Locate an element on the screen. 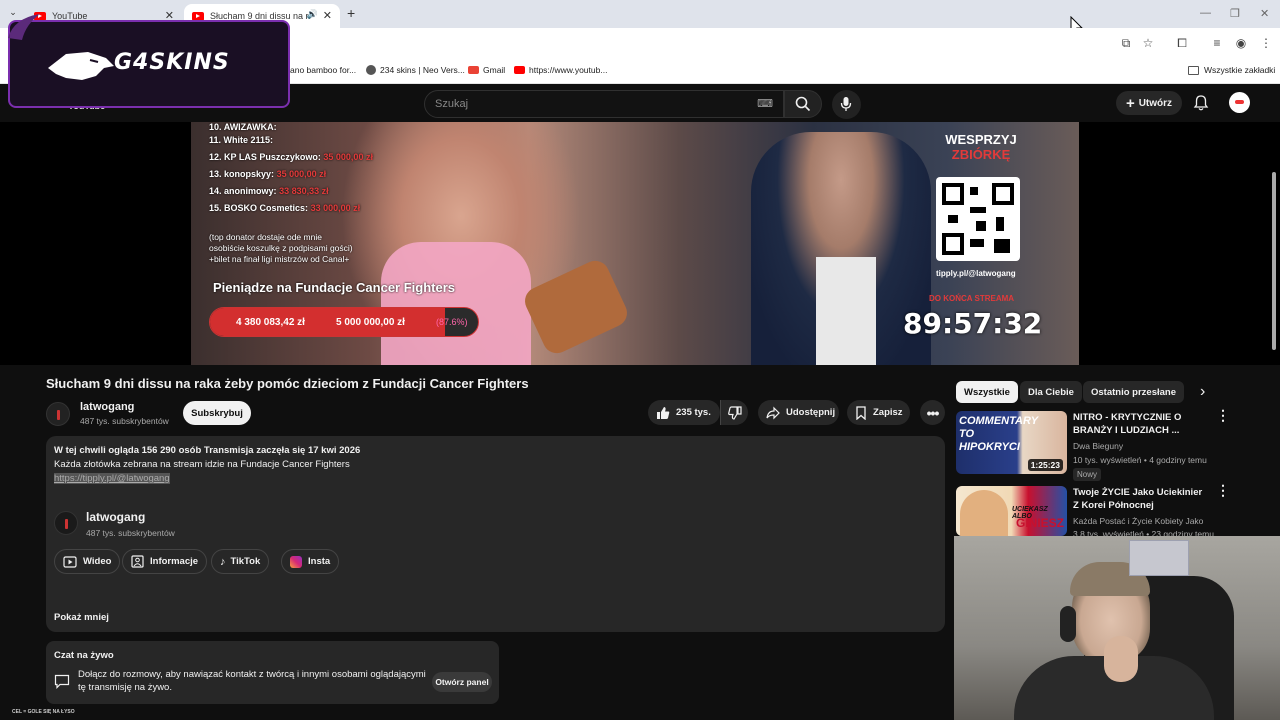  chip-all: Wszystkie is located at coordinates (987, 392).